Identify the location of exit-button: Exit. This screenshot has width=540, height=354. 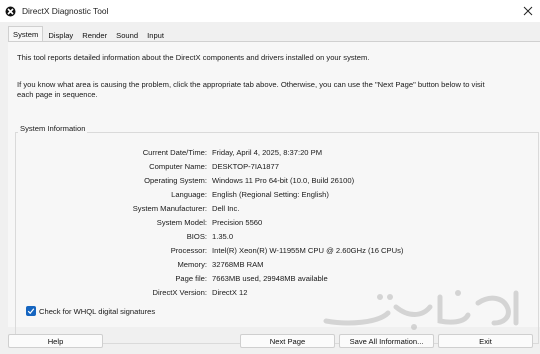
(485, 341).